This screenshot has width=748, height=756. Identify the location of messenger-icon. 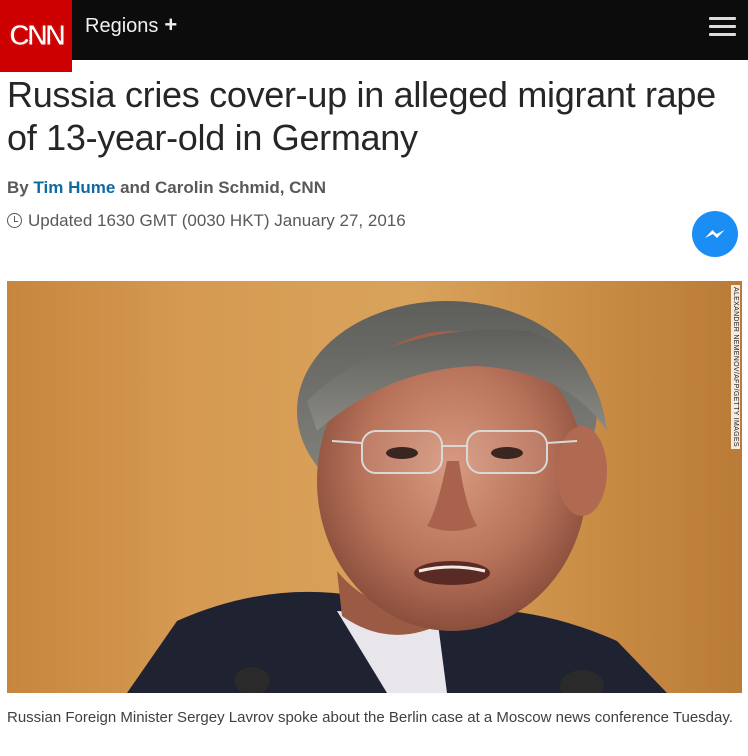
(715, 234).